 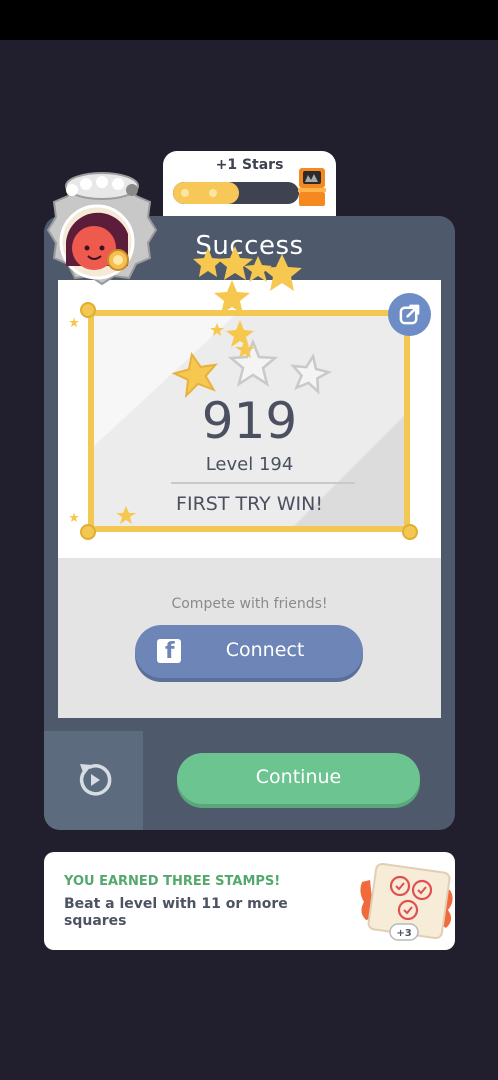 I want to click on rating-star-filled, so click(x=195, y=375).